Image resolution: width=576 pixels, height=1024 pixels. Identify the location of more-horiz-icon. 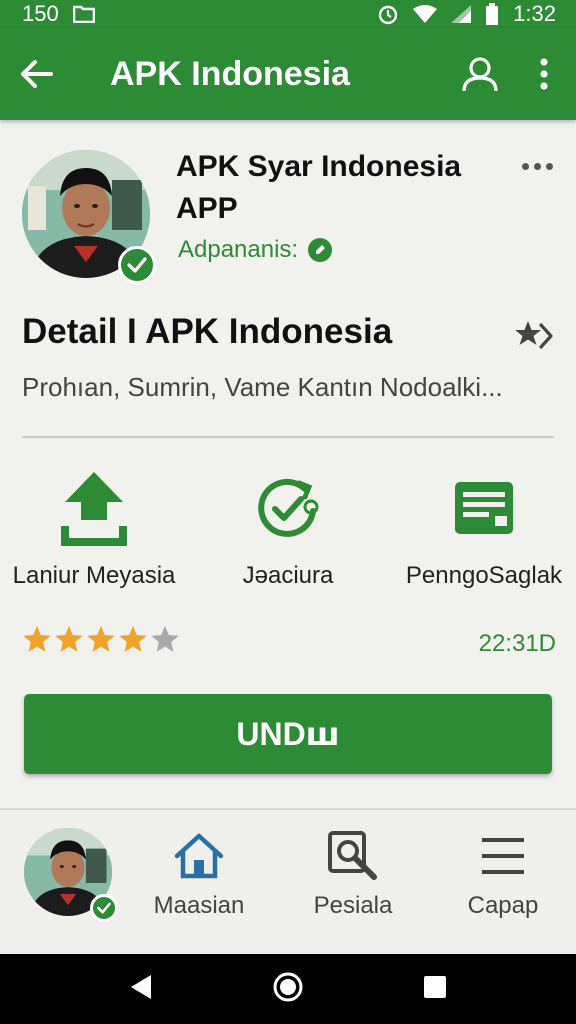
(539, 166).